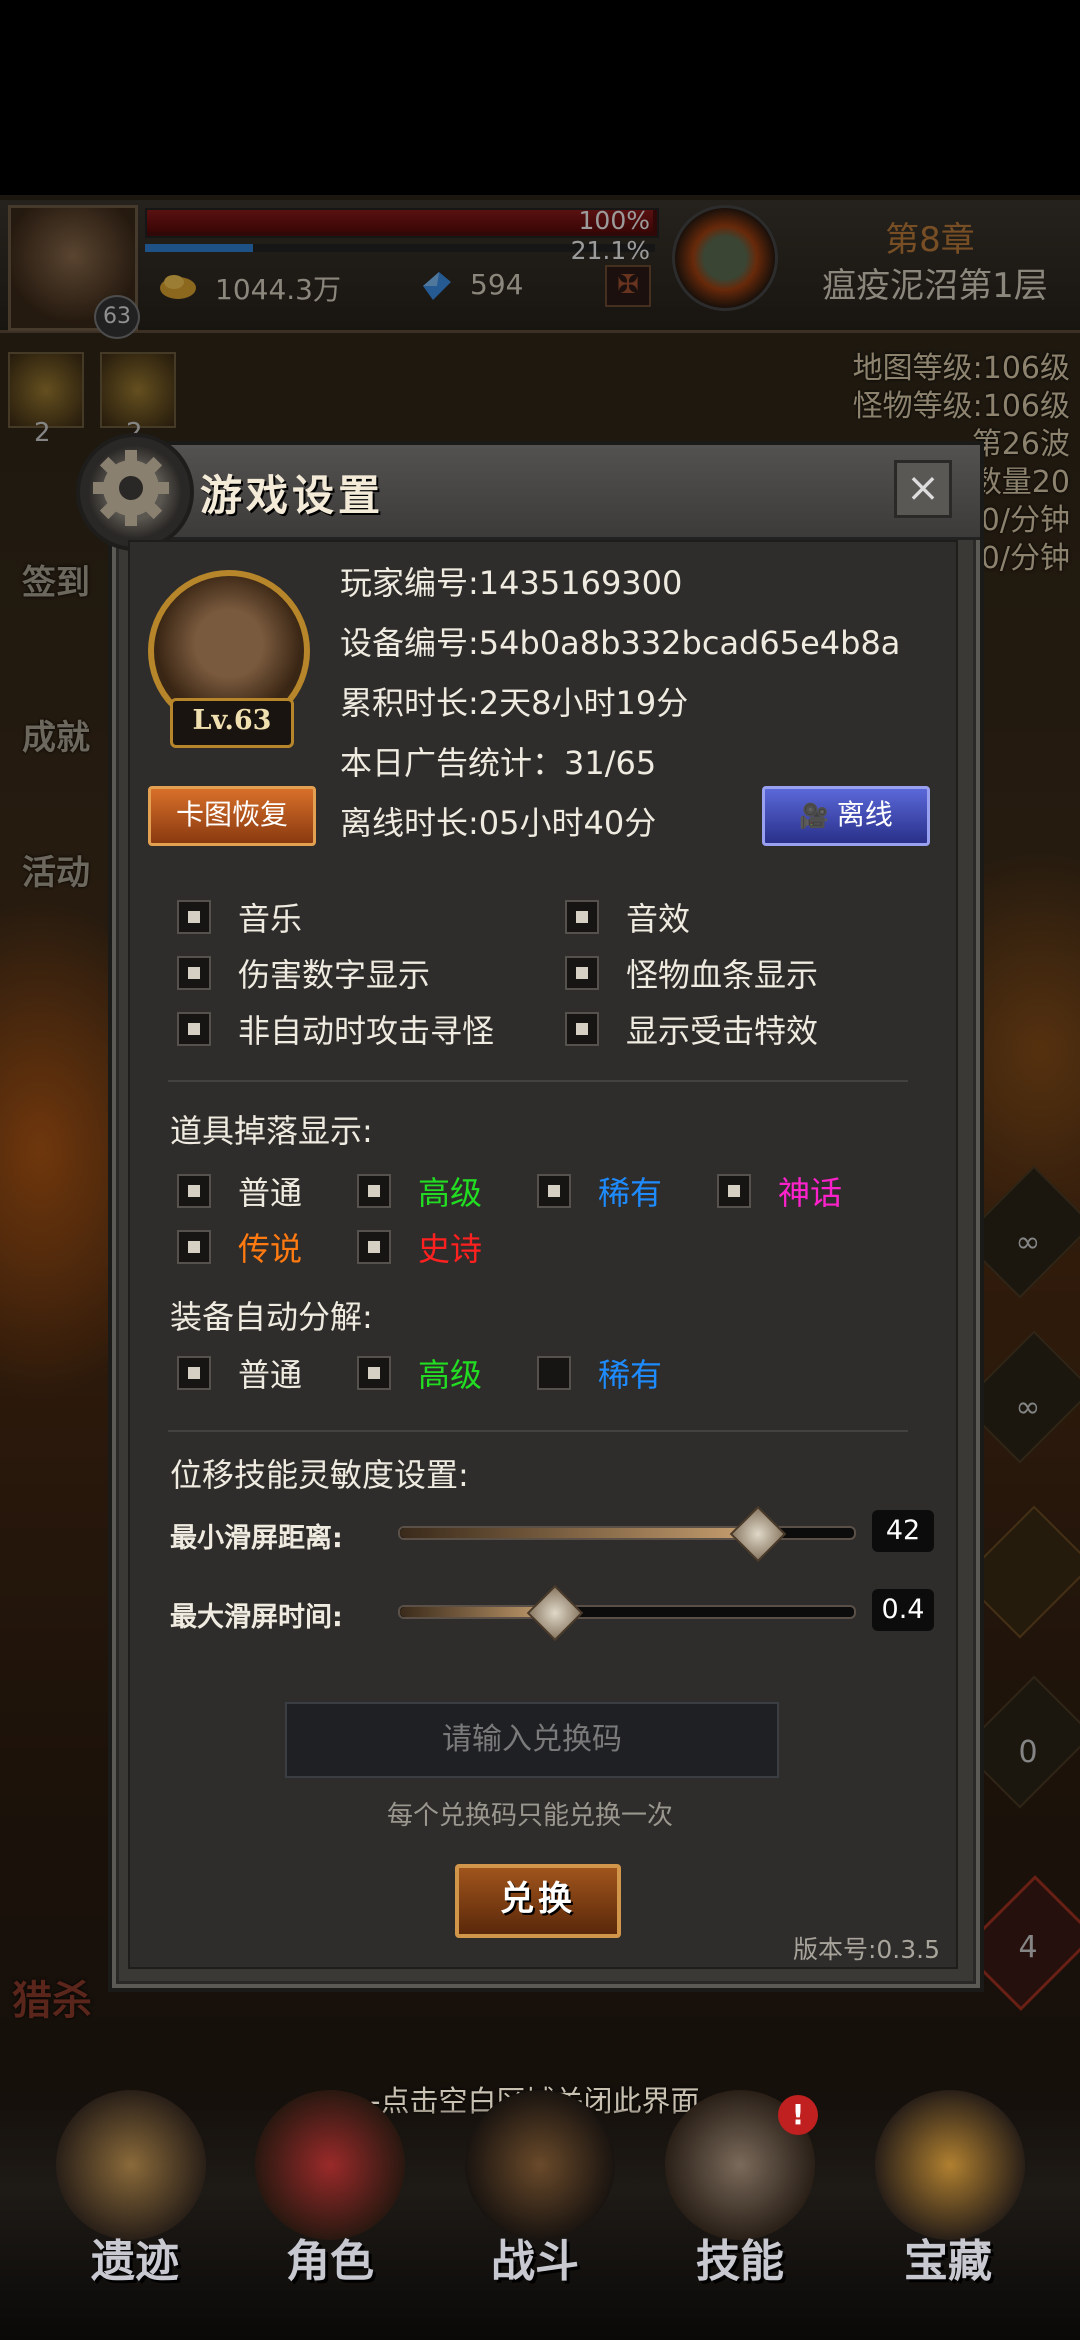  I want to click on hit-effect-checkbox, so click(582, 1029).